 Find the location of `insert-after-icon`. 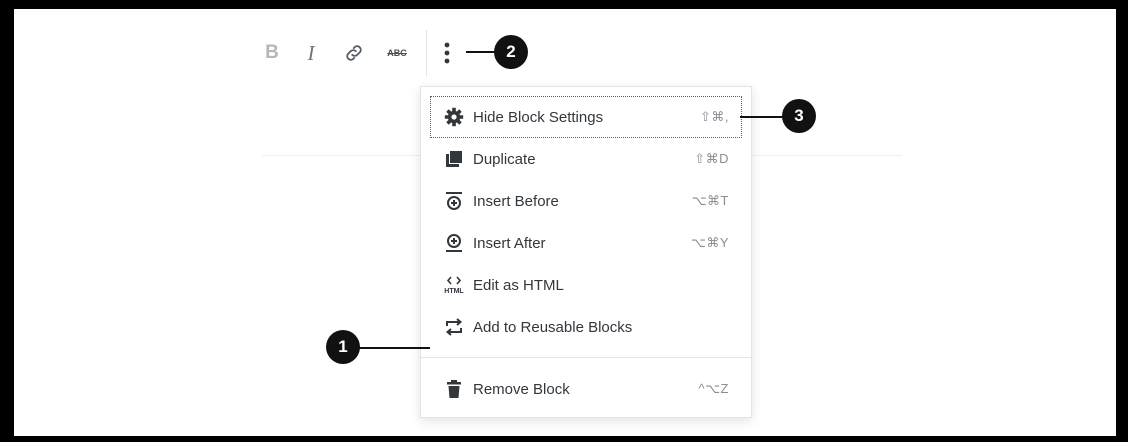

insert-after-icon is located at coordinates (454, 243).